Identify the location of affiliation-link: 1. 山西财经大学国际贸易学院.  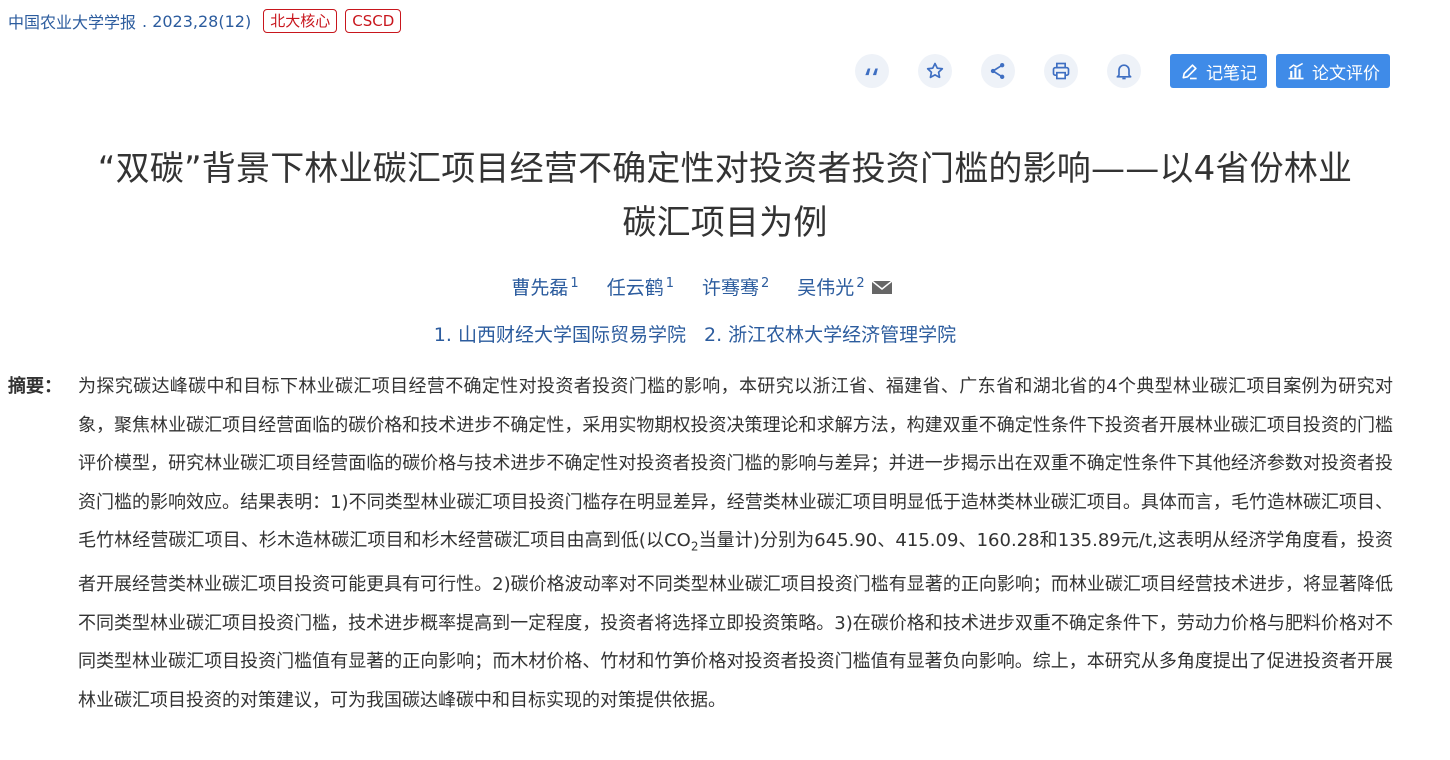
(560, 335).